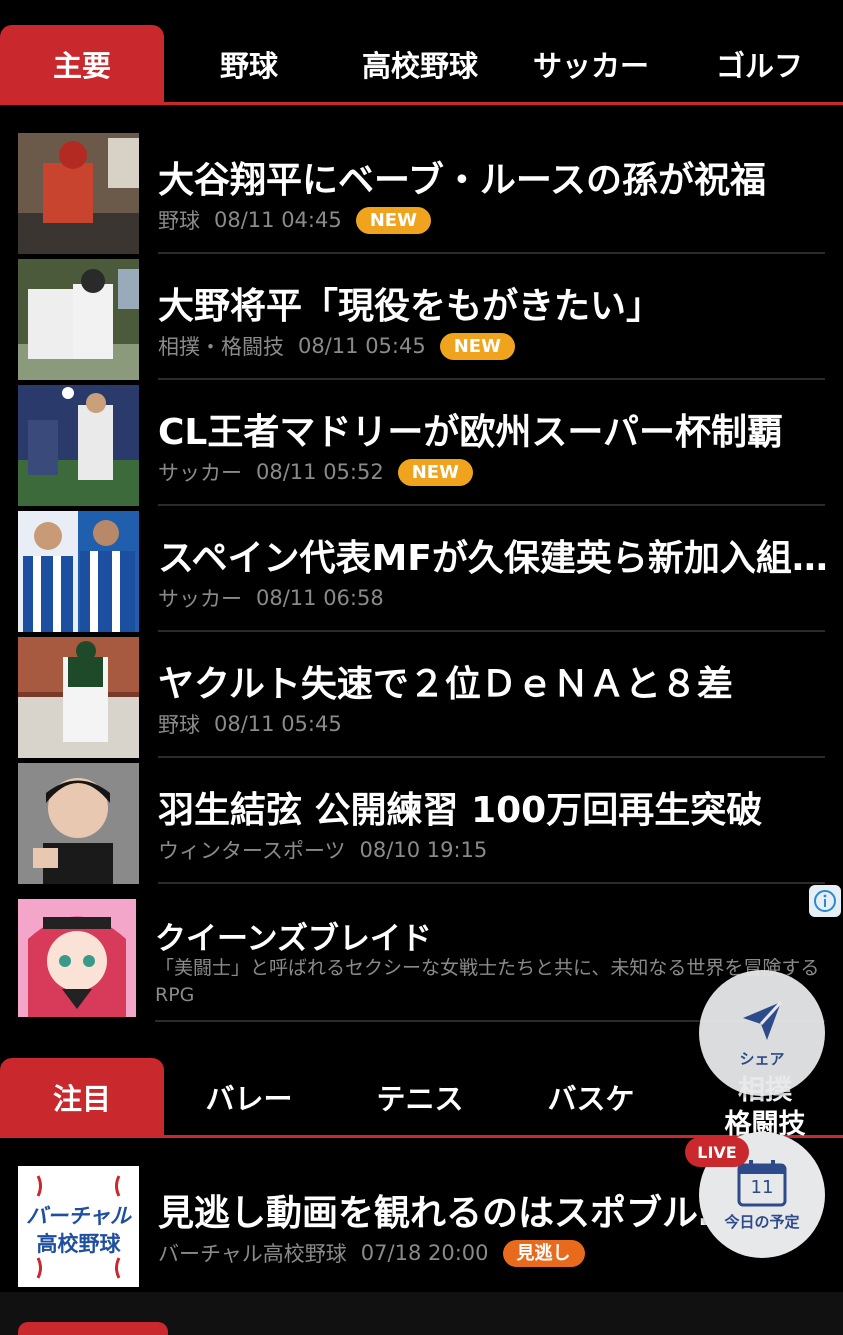  What do you see at coordinates (460, 810) in the screenshot?
I see `news-headline: 羽生結弦 公開練習 100万回再生突破` at bounding box center [460, 810].